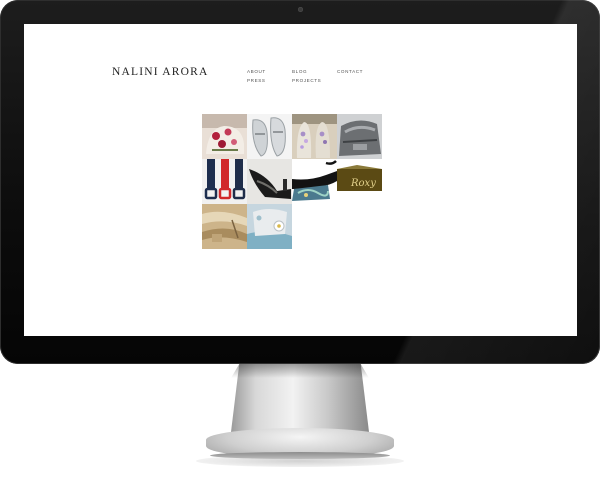 This screenshot has height=479, width=600. I want to click on gallery-tile-painted-wedge, so click(314, 181).